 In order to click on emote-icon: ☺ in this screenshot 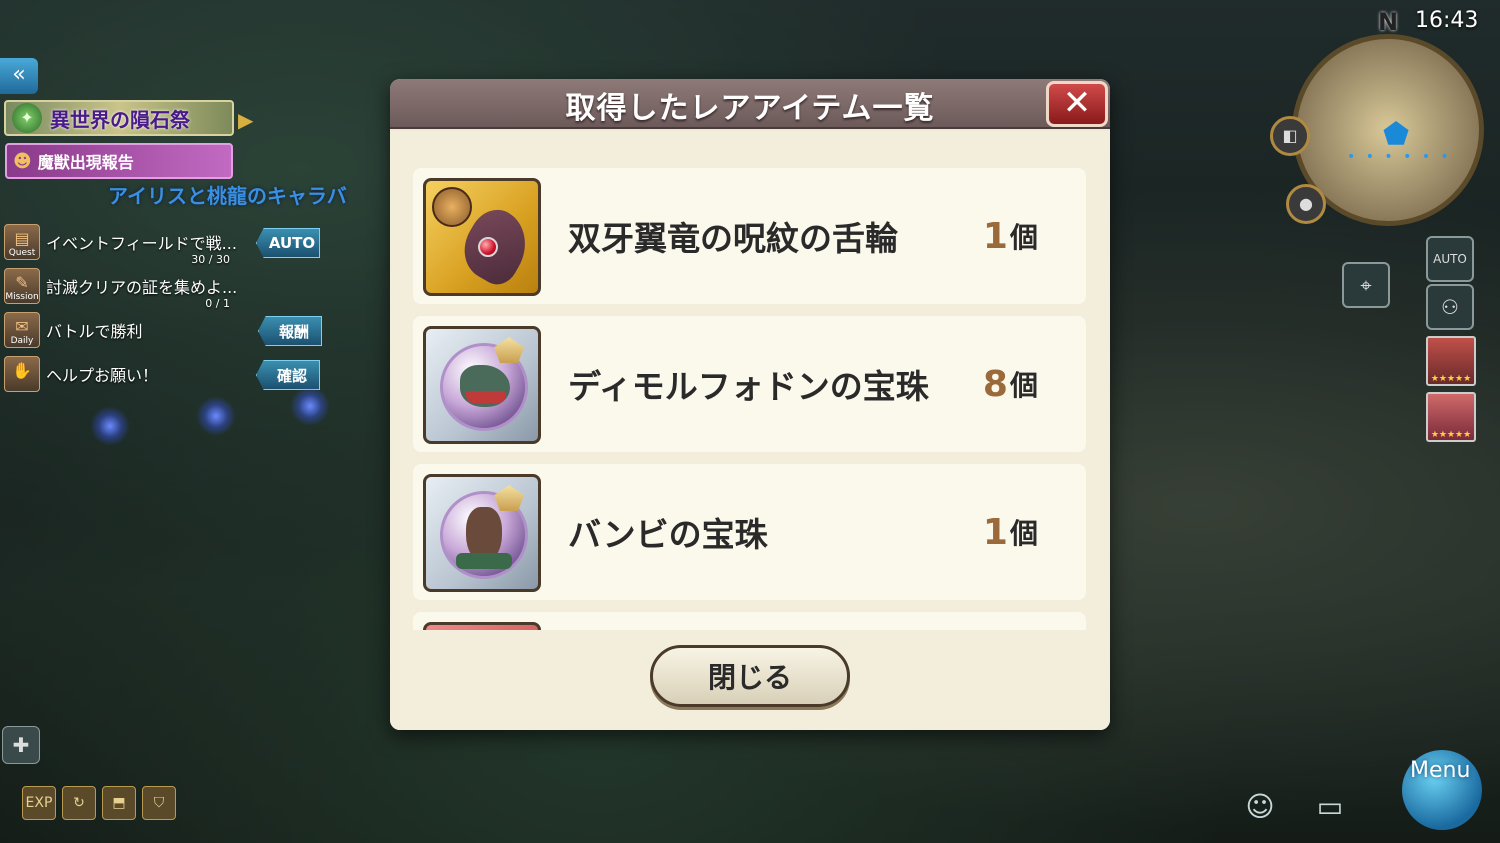, I will do `click(1260, 810)`.